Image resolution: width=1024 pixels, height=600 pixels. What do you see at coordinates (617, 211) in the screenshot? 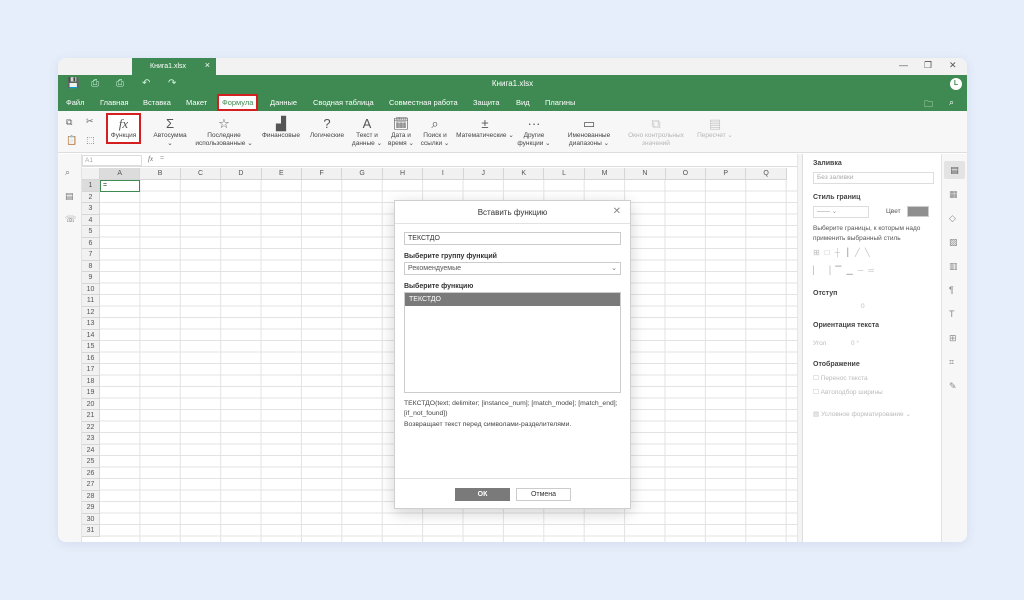
I see `close-dialog-icon: ✕` at bounding box center [617, 211].